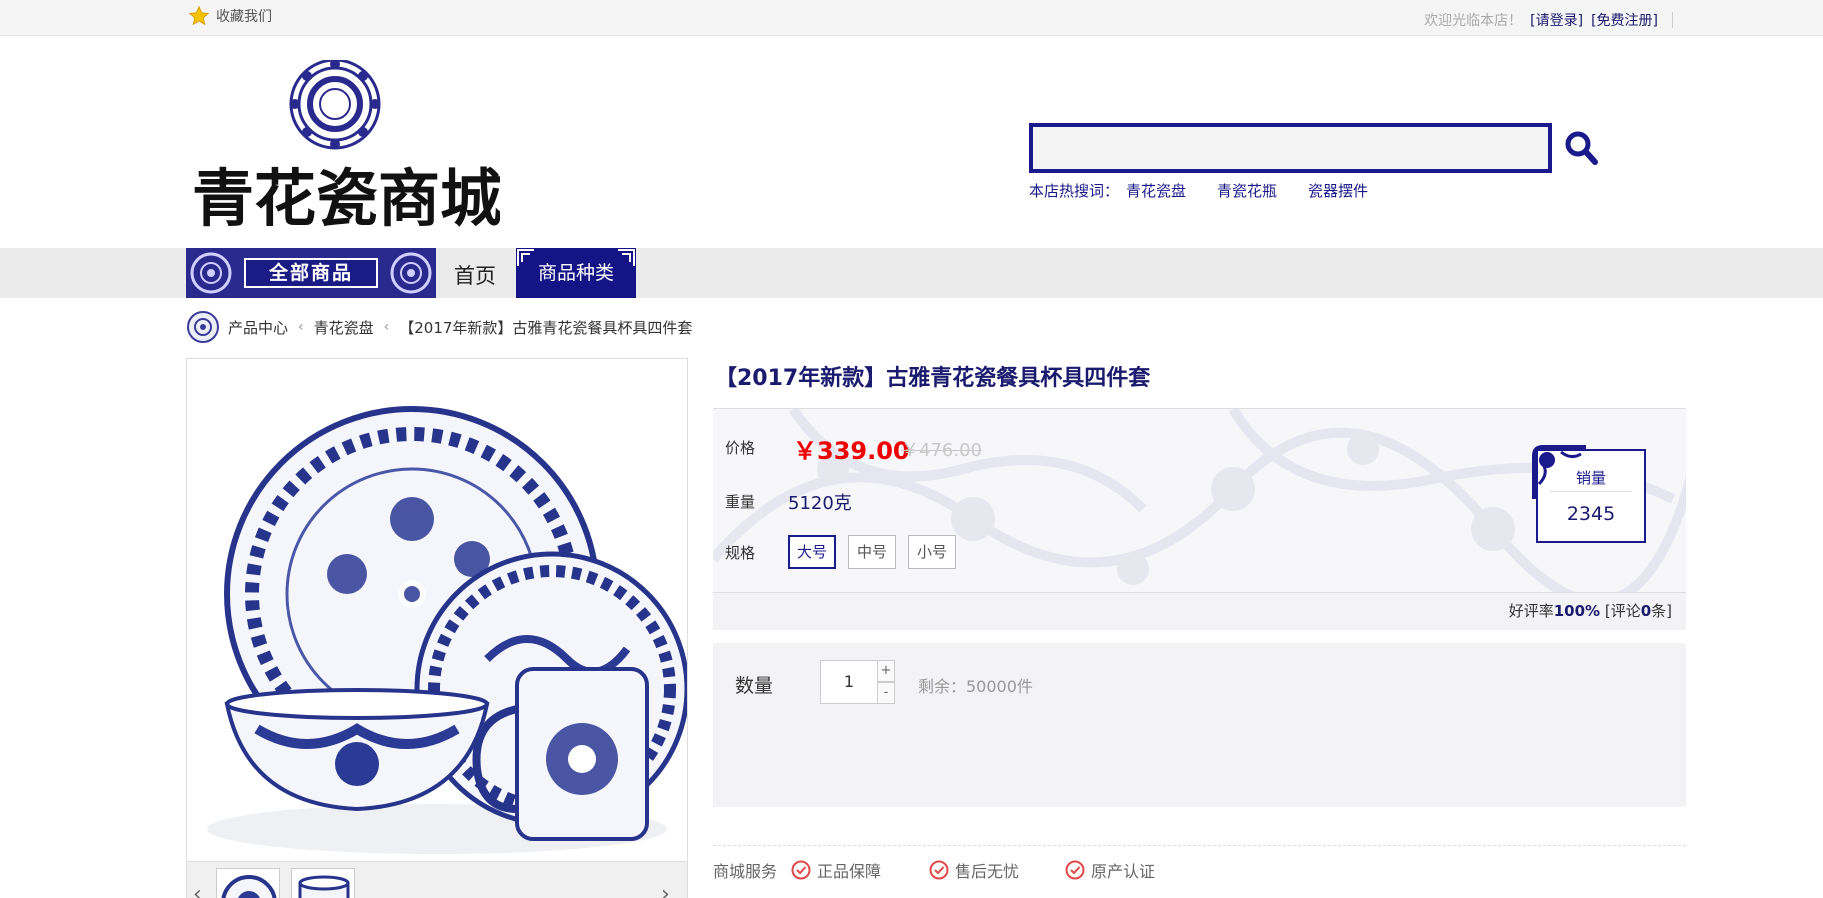 The image size is (1823, 898). I want to click on all-goods-button: 全部商品, so click(311, 273).